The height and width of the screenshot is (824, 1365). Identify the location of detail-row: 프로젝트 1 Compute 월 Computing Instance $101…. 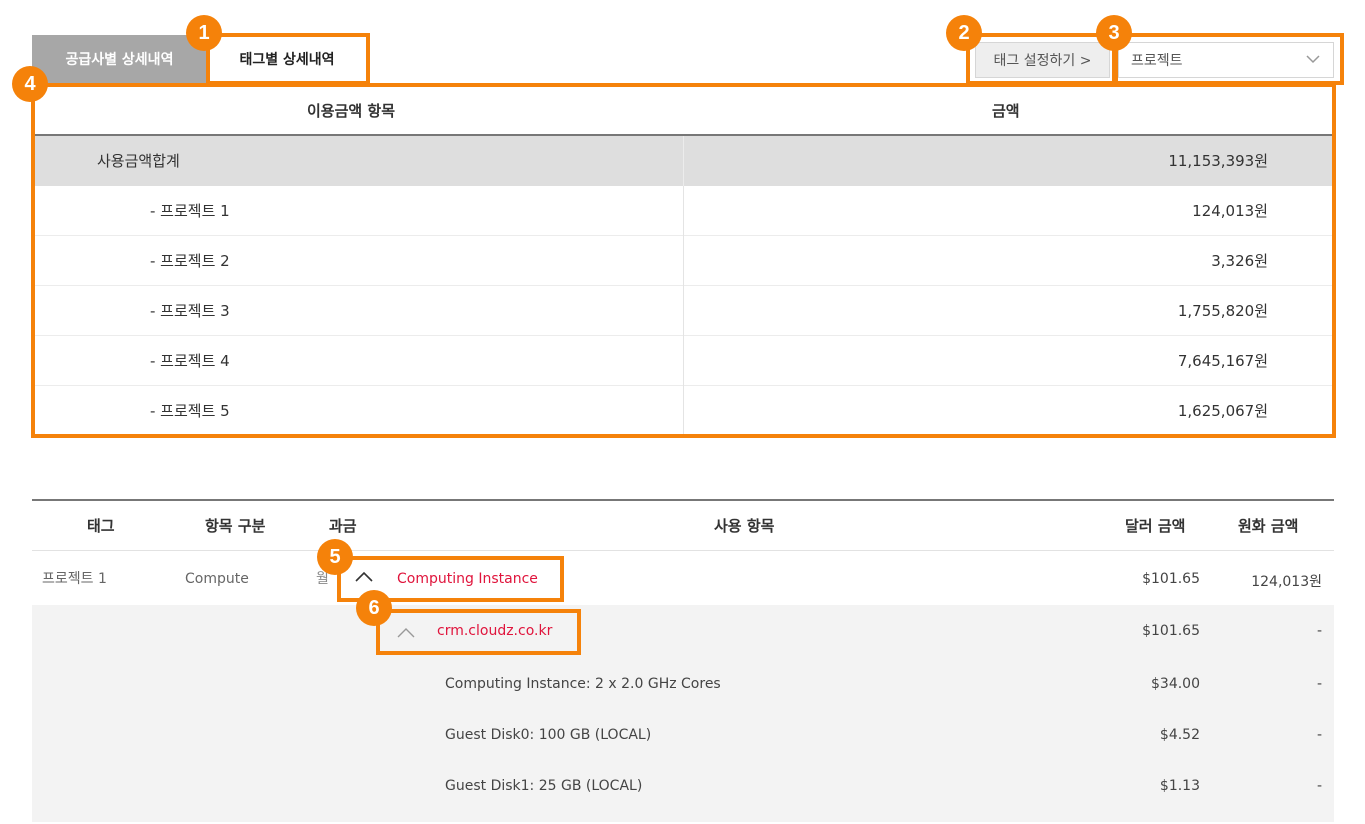
(683, 578).